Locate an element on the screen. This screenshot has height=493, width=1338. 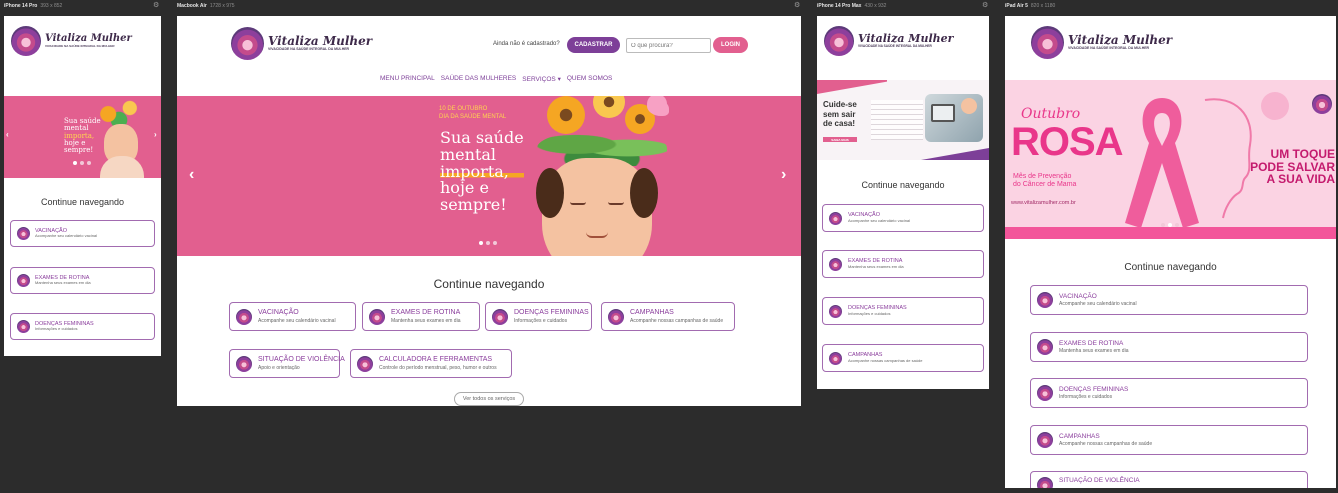
frame-label-macbook: Macbook Air 1728 x 975 is located at coordinates (206, 6).